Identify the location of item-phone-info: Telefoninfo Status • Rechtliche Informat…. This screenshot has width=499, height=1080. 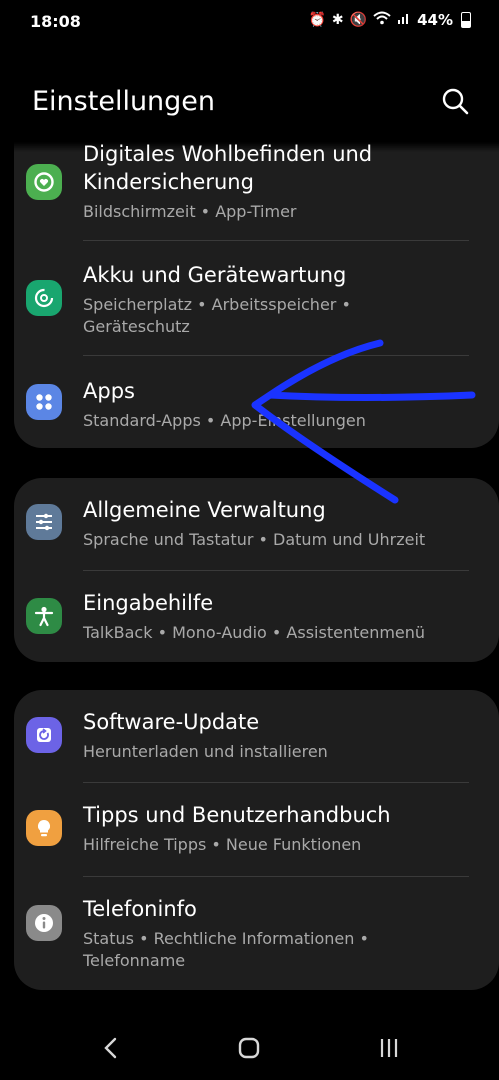
(256, 933).